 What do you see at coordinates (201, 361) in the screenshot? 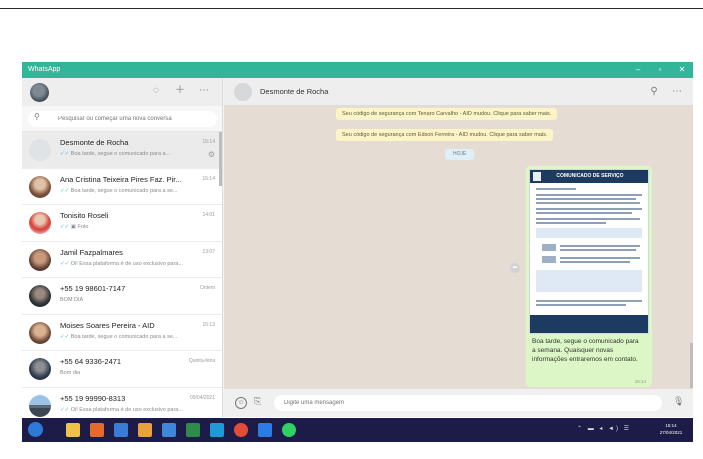
I see `chat-time: Quinta-feira` at bounding box center [201, 361].